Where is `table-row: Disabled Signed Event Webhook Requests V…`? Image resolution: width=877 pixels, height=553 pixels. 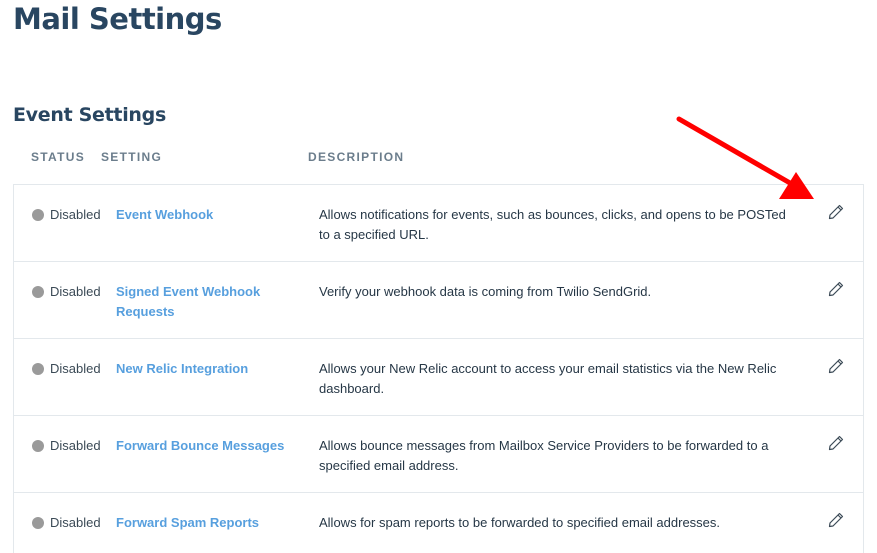 table-row: Disabled Signed Event Webhook Requests V… is located at coordinates (438, 300).